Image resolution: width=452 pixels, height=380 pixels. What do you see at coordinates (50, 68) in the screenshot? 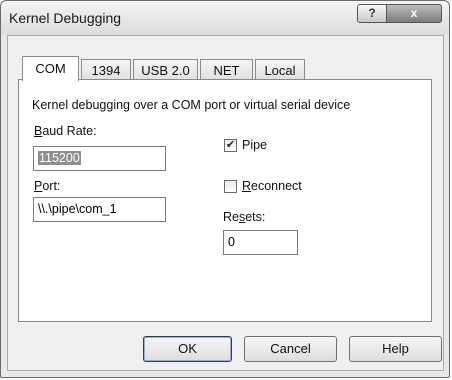
I see `tab-com: COM` at bounding box center [50, 68].